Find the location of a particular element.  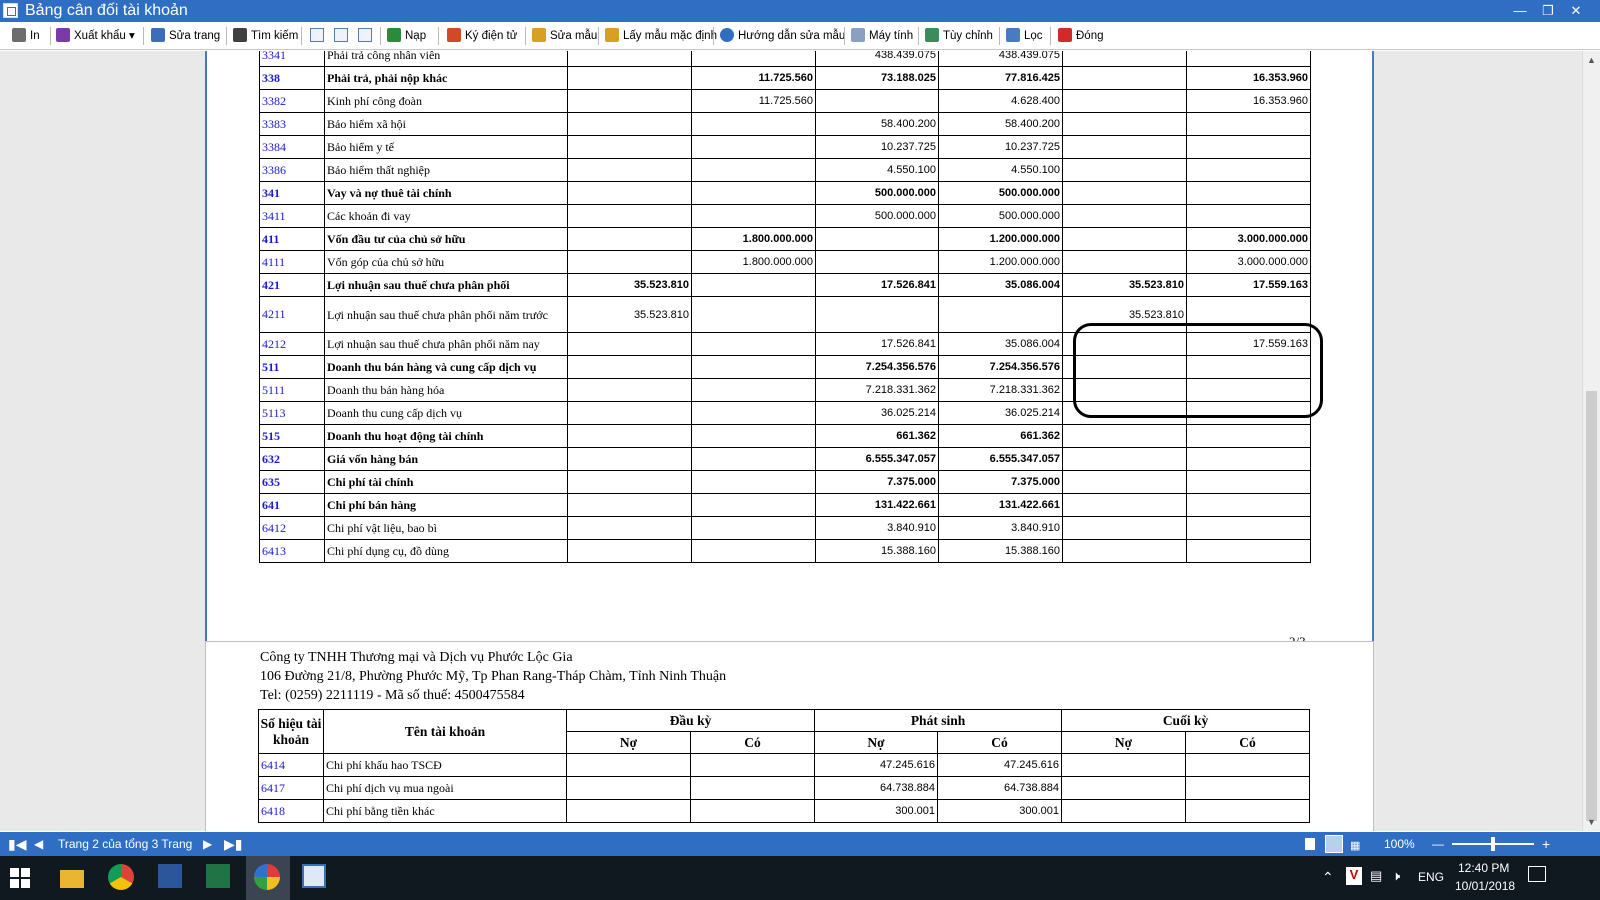

previous-page-icon: ◀ is located at coordinates (38, 844).